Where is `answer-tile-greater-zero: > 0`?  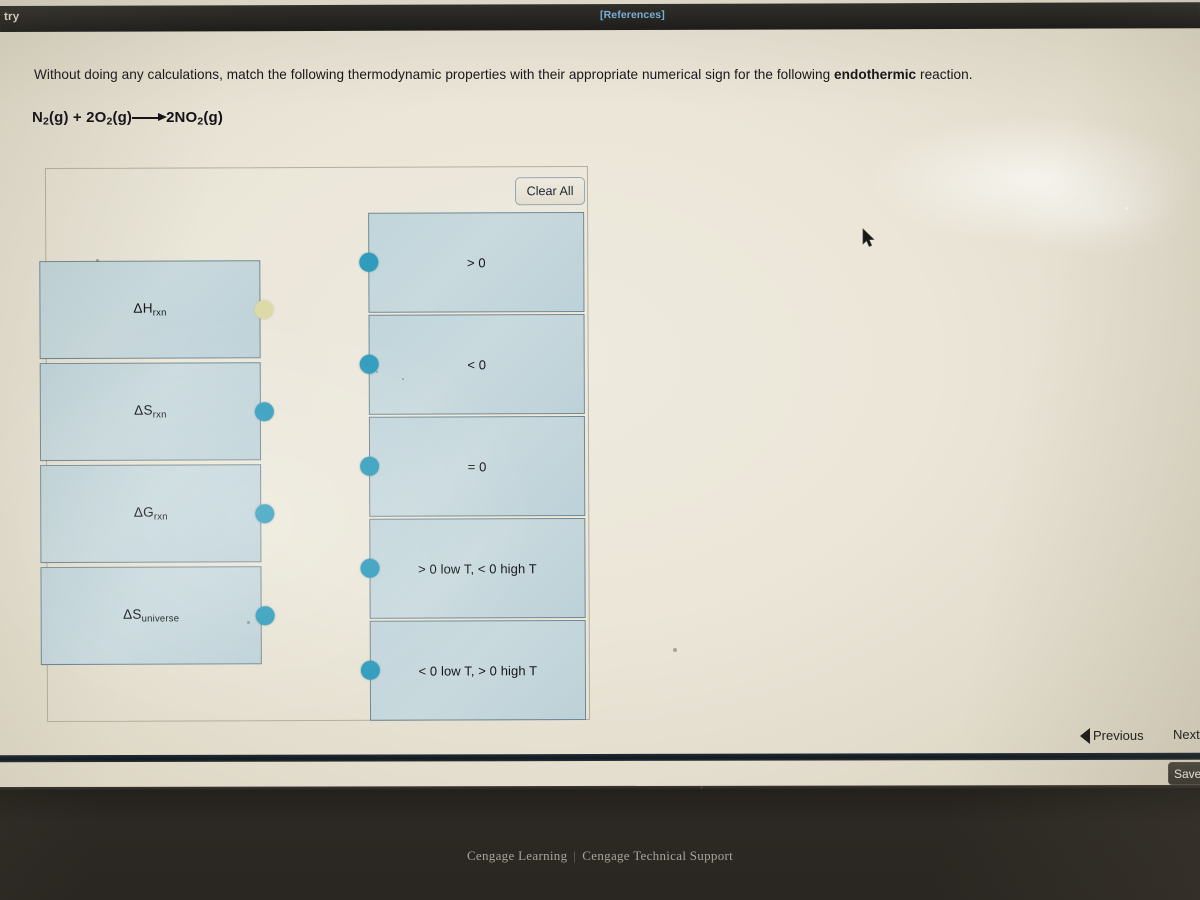 answer-tile-greater-zero: > 0 is located at coordinates (476, 262).